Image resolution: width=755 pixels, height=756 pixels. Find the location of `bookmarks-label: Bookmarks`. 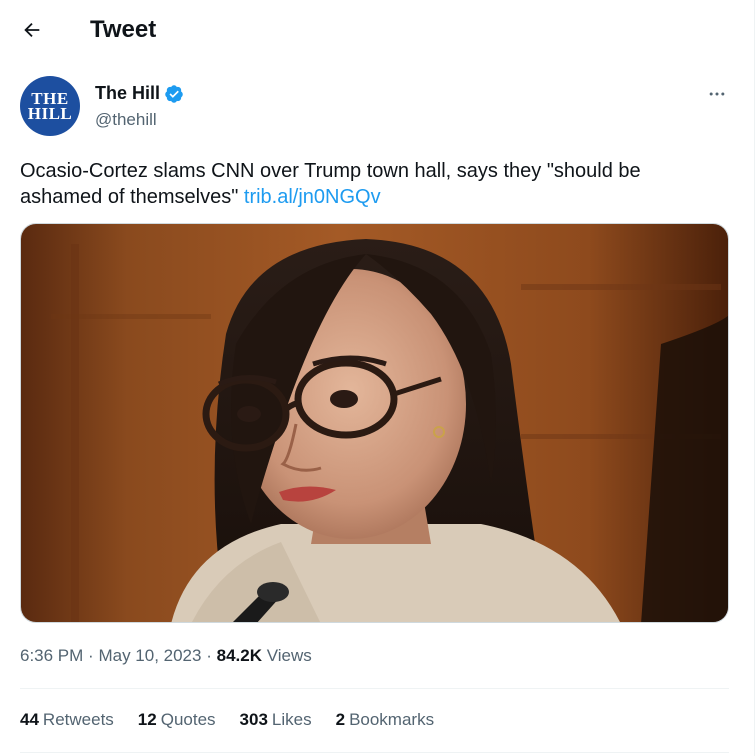

bookmarks-label: Bookmarks is located at coordinates (392, 719).